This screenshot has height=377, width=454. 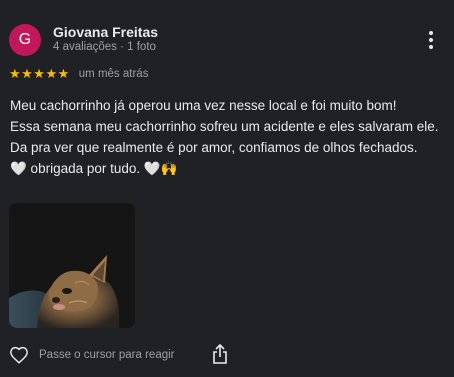 I want to click on more-vert-icon, so click(x=431, y=40).